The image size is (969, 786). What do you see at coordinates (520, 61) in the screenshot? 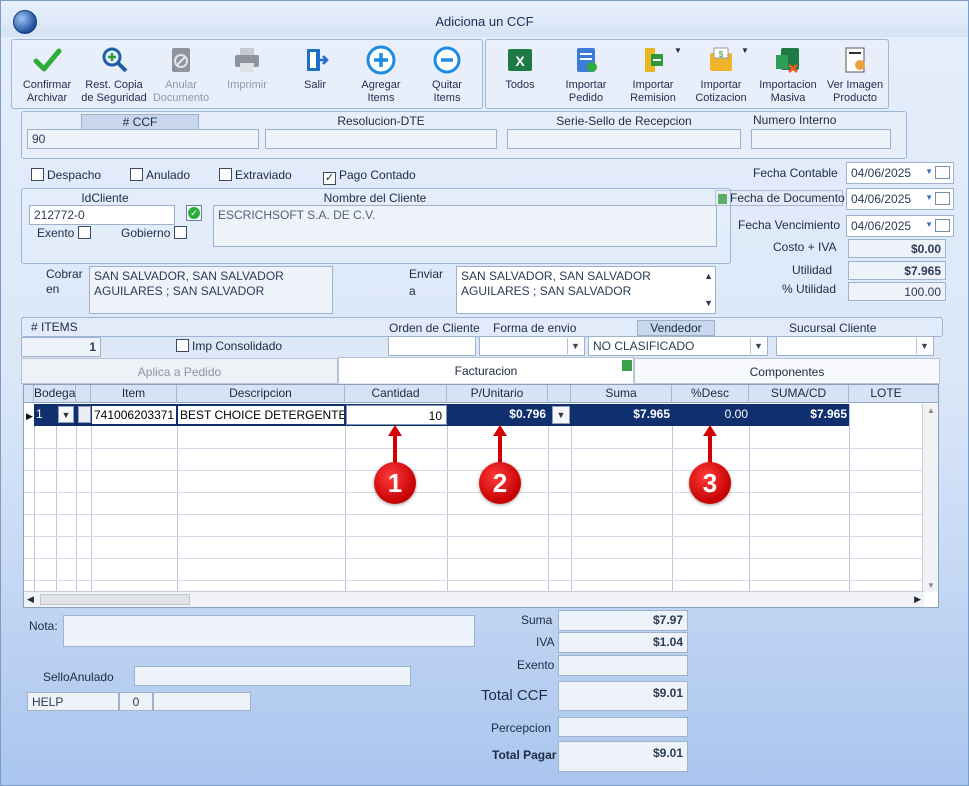
I see `svg-text: X` at bounding box center [520, 61].